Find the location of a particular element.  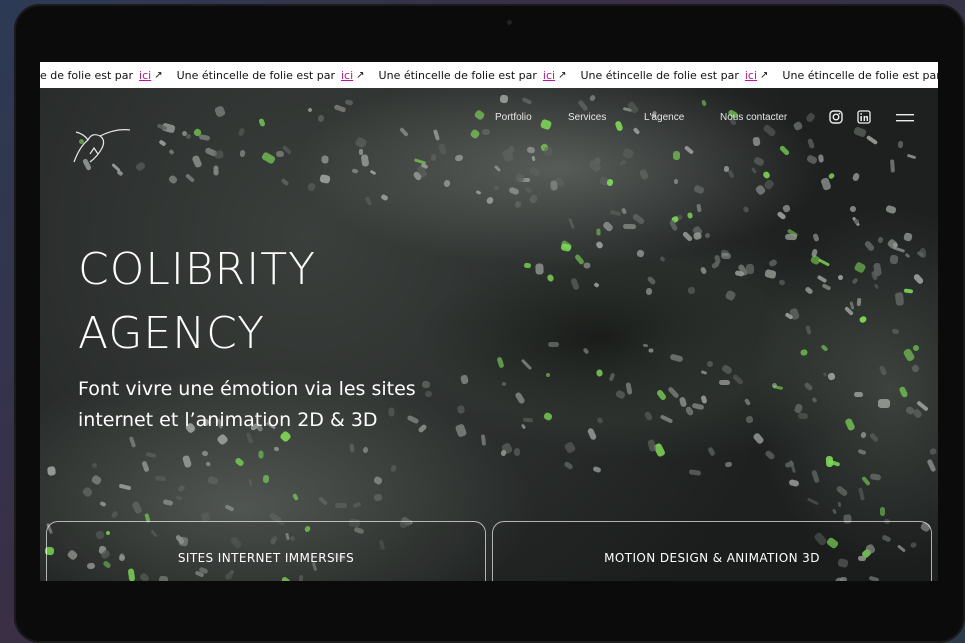

marquee-segment: Une étincelle de folie est par ici is located at coordinates (860, 75).